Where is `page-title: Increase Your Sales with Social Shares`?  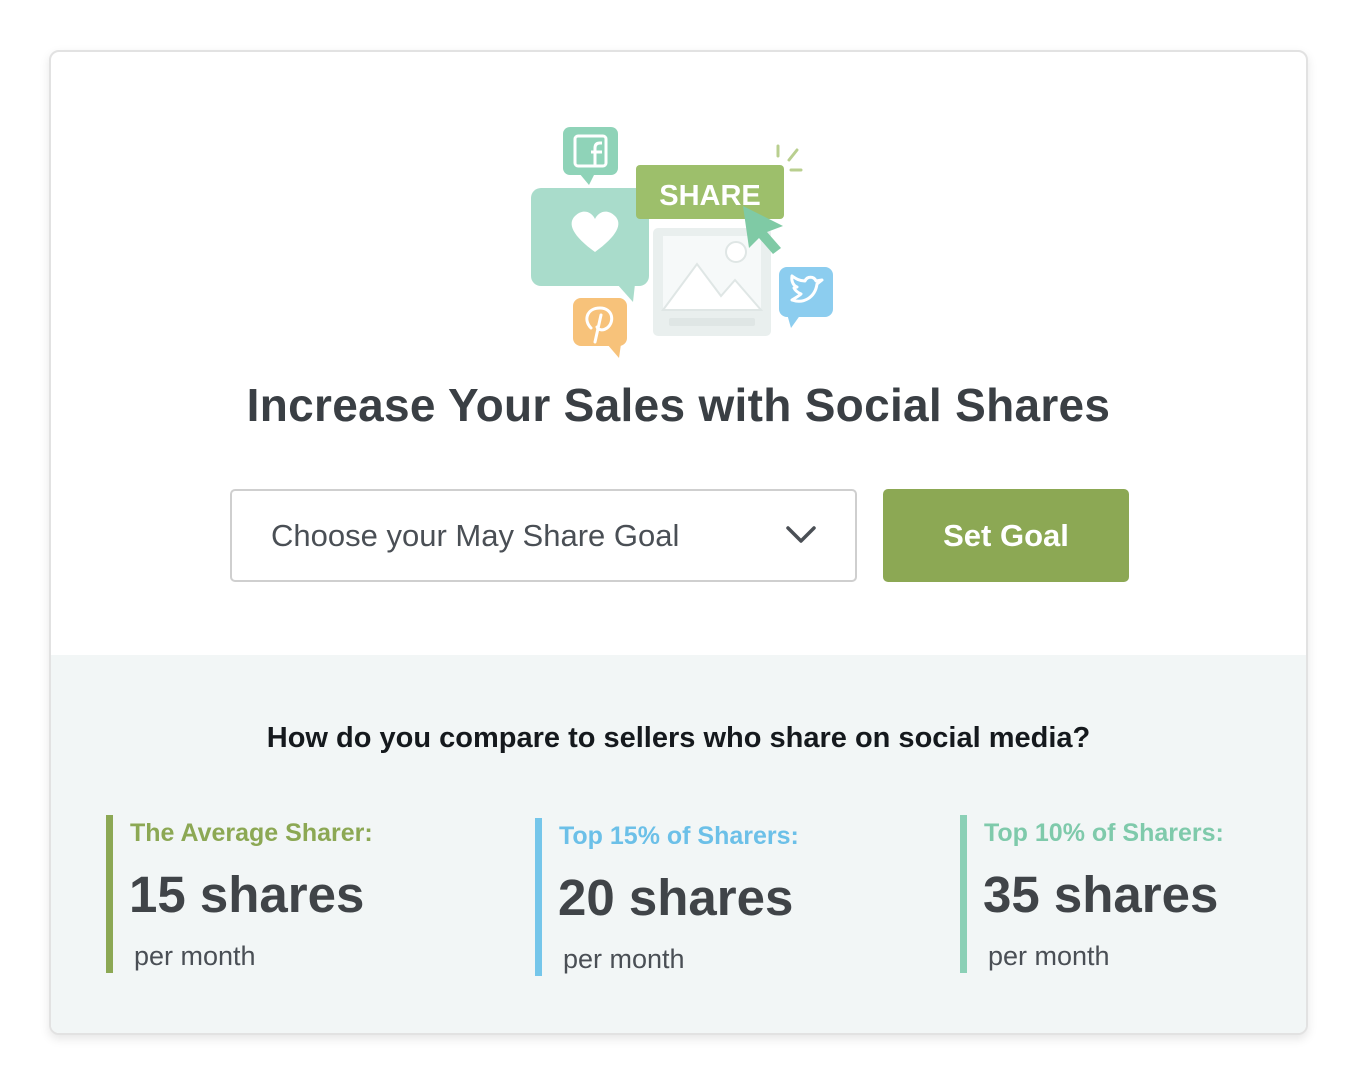 page-title: Increase Your Sales with Social Shares is located at coordinates (678, 405).